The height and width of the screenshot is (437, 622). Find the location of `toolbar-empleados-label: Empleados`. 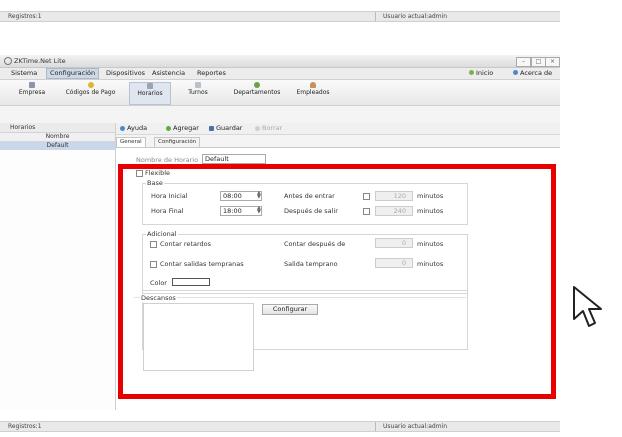

toolbar-empleados-label: Empleados is located at coordinates (313, 92).